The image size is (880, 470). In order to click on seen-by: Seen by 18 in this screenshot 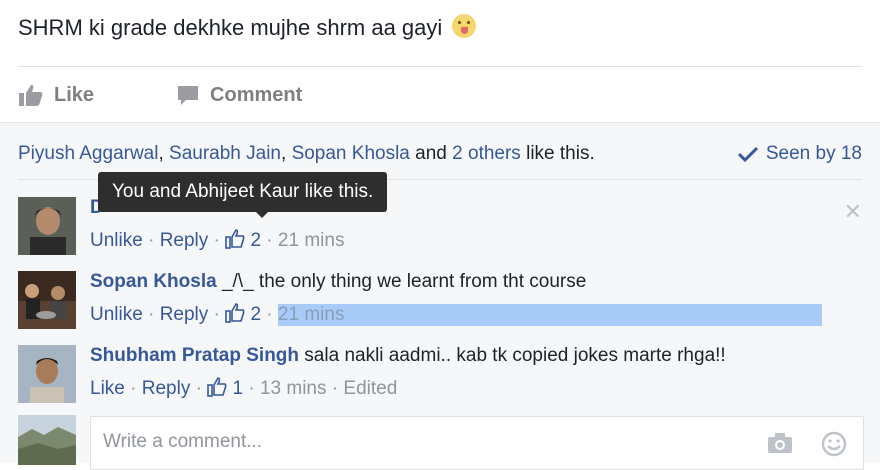, I will do `click(799, 154)`.